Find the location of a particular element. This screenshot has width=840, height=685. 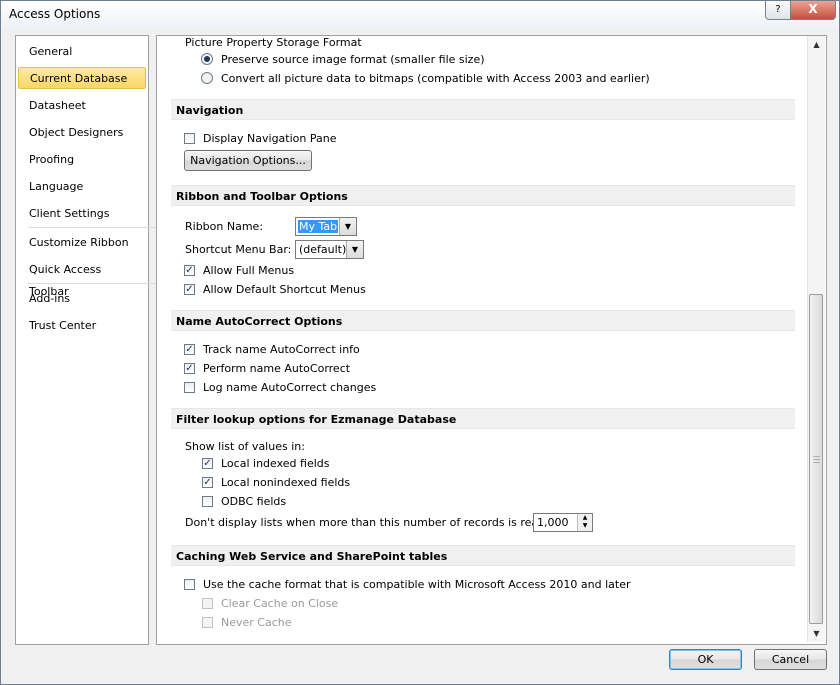

section-ribbon-header: Ribbon and Toolbar Options is located at coordinates (483, 195).